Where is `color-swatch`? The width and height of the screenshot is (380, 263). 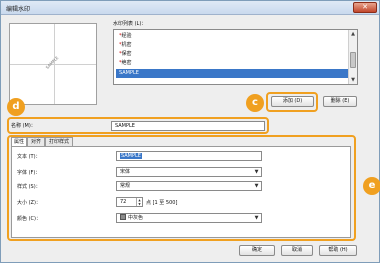 color-swatch is located at coordinates (123, 217).